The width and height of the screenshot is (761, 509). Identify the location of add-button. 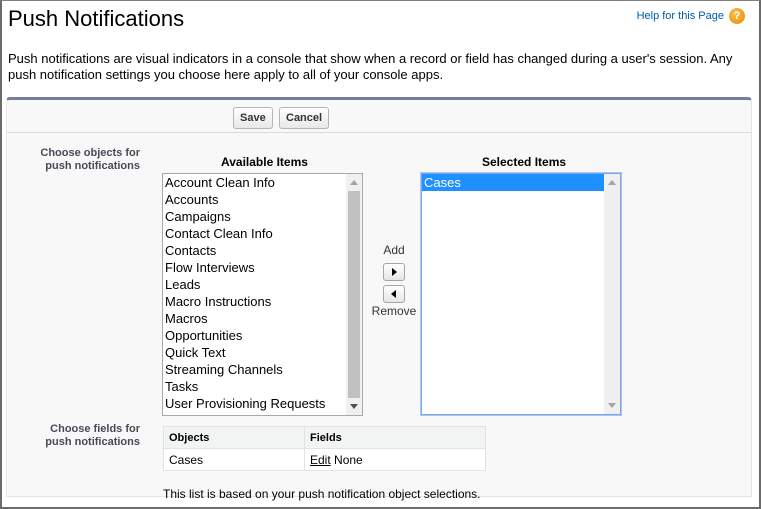
(394, 272).